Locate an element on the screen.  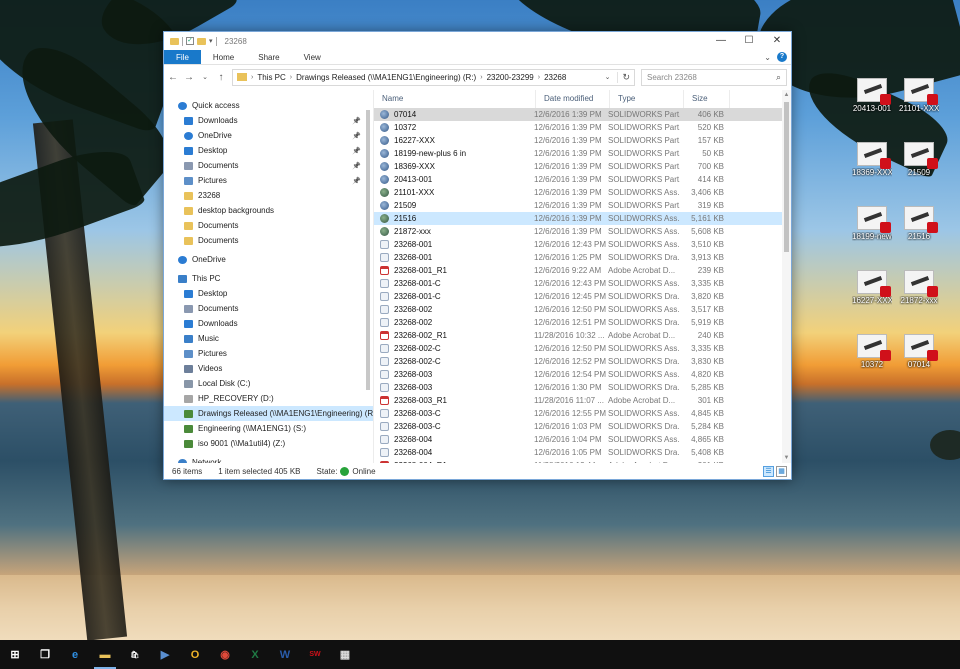
store-icon: 🛍 is located at coordinates (135, 654).